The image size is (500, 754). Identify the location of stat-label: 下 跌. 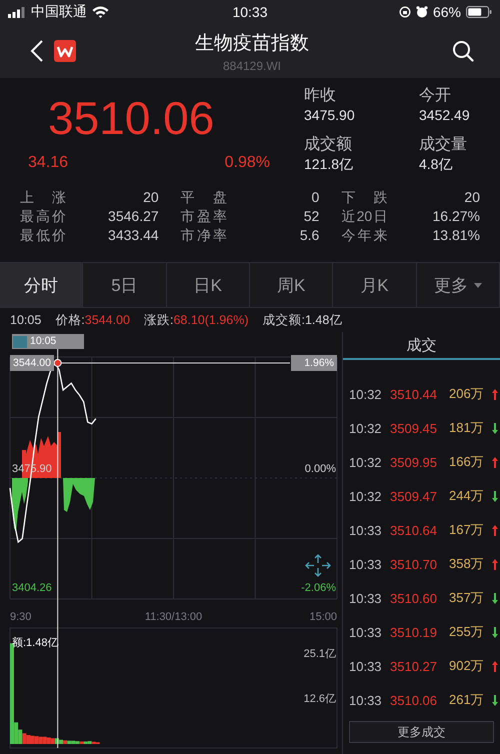
(364, 197).